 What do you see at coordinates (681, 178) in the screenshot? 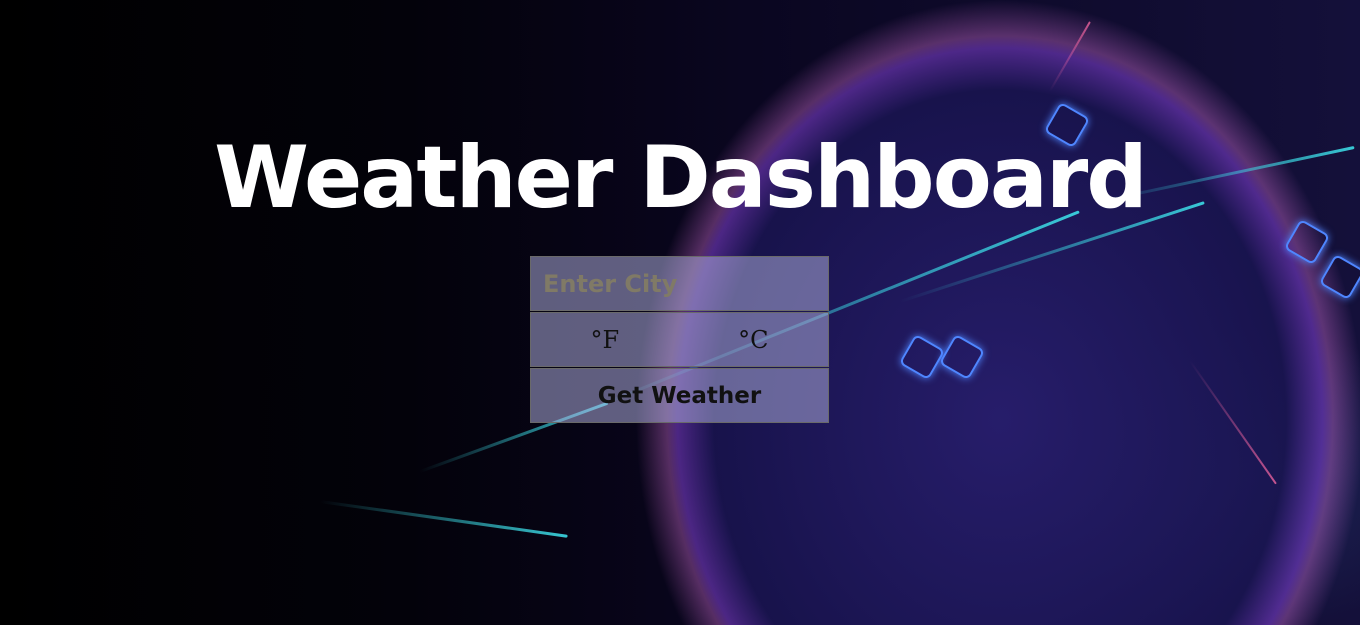
I see `page-title: Weather Dashboard` at bounding box center [681, 178].